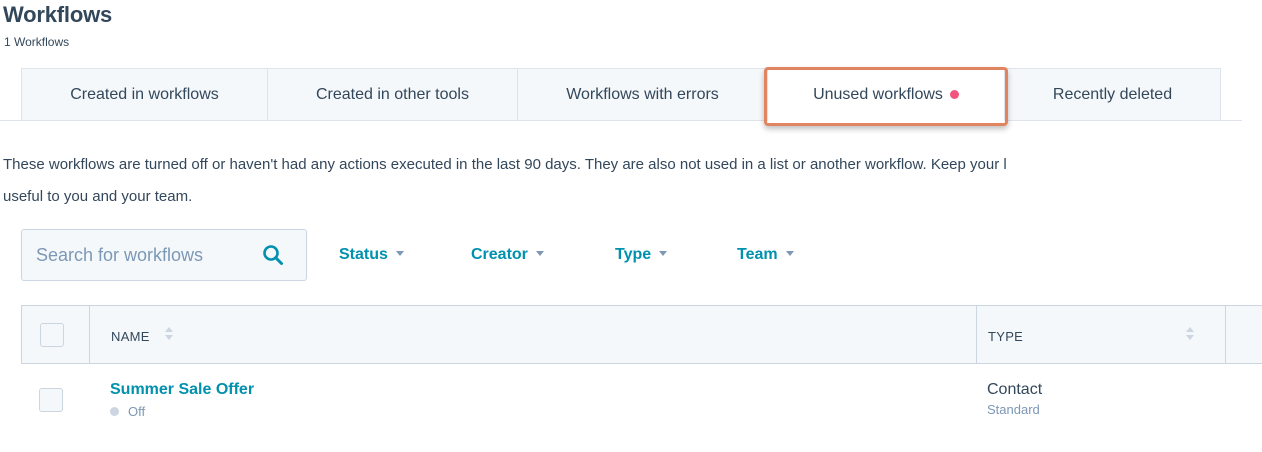 Image resolution: width=1262 pixels, height=452 pixels. What do you see at coordinates (878, 94) in the screenshot?
I see `tab-label: Unused workflows` at bounding box center [878, 94].